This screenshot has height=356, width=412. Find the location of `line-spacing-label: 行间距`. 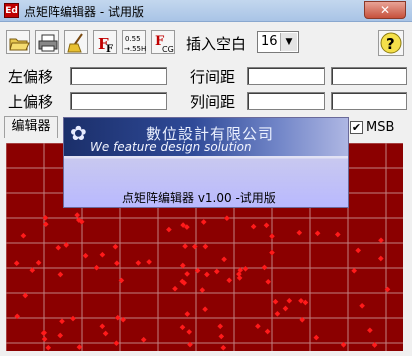

line-spacing-label: 行间距 is located at coordinates (213, 77).